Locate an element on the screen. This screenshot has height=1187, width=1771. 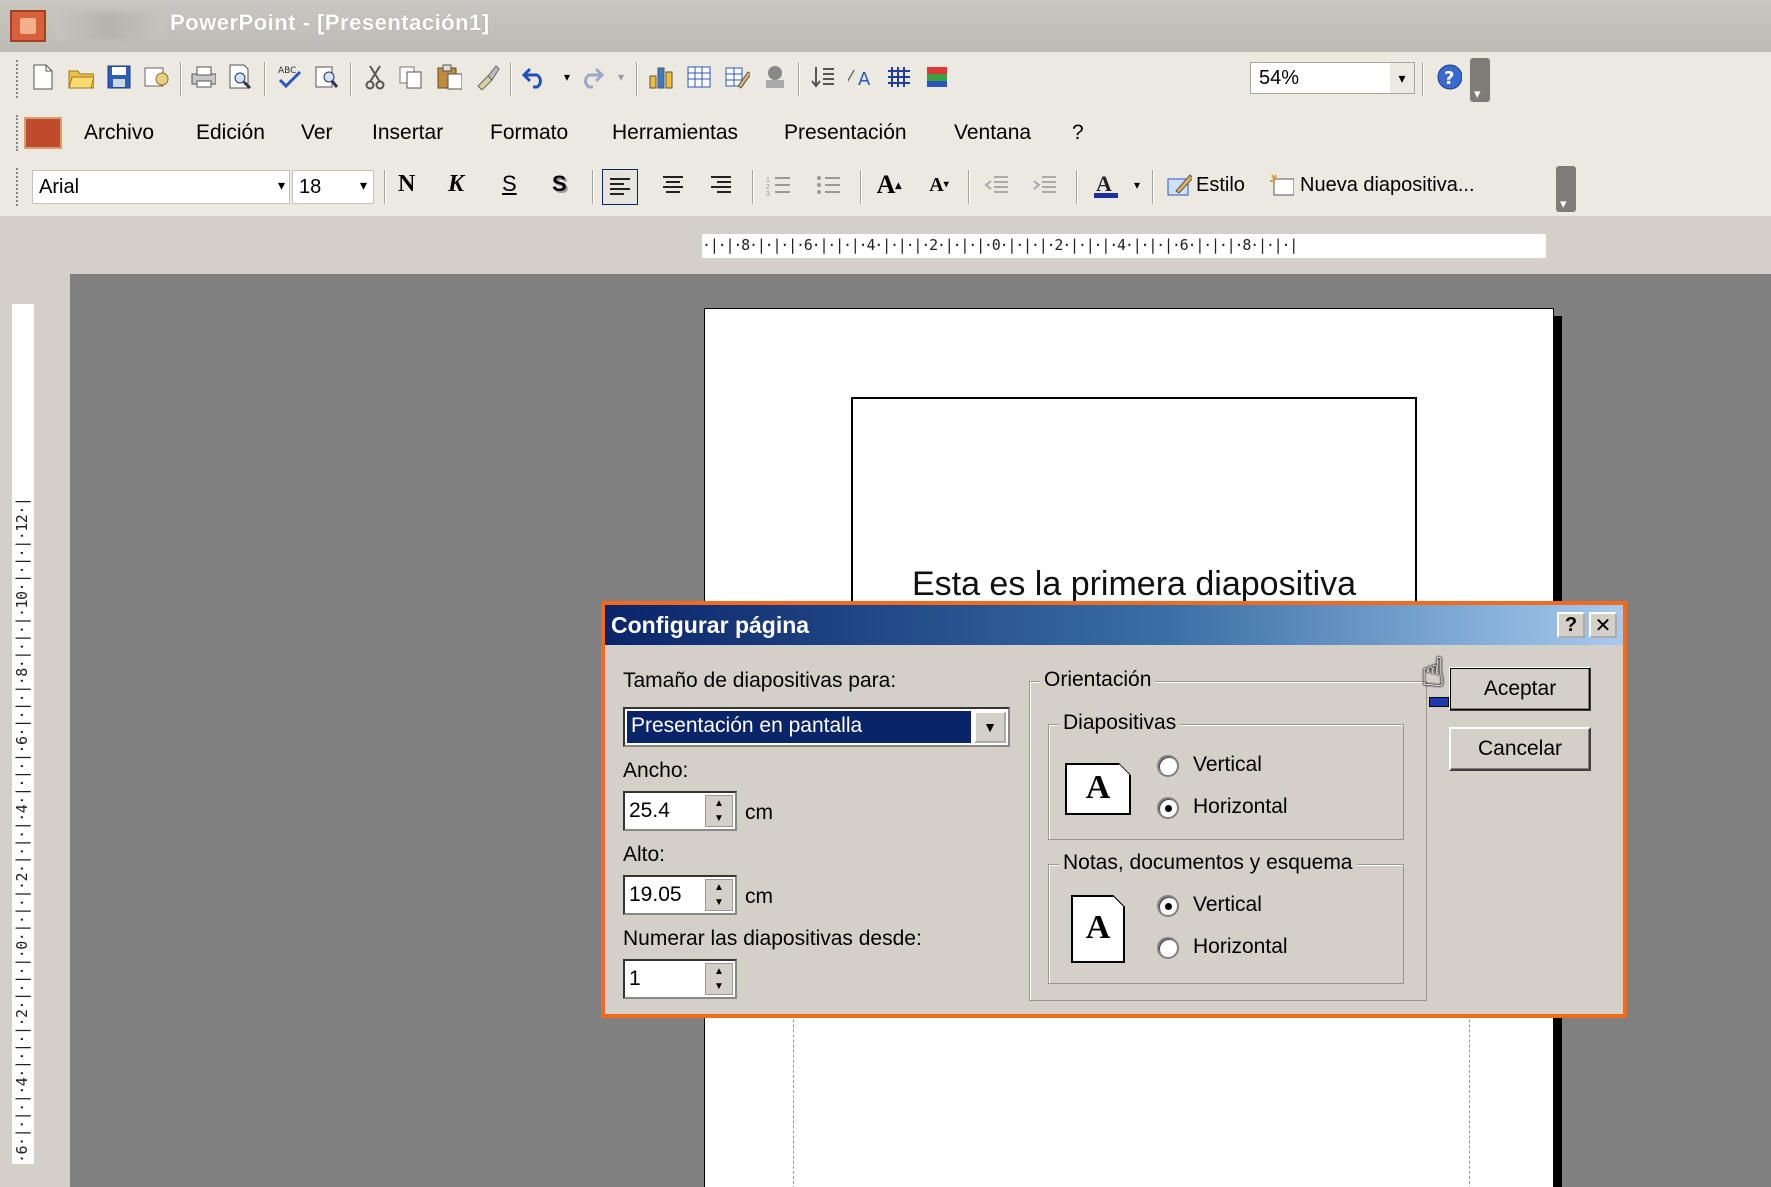
help-button: ? is located at coordinates (1571, 625).